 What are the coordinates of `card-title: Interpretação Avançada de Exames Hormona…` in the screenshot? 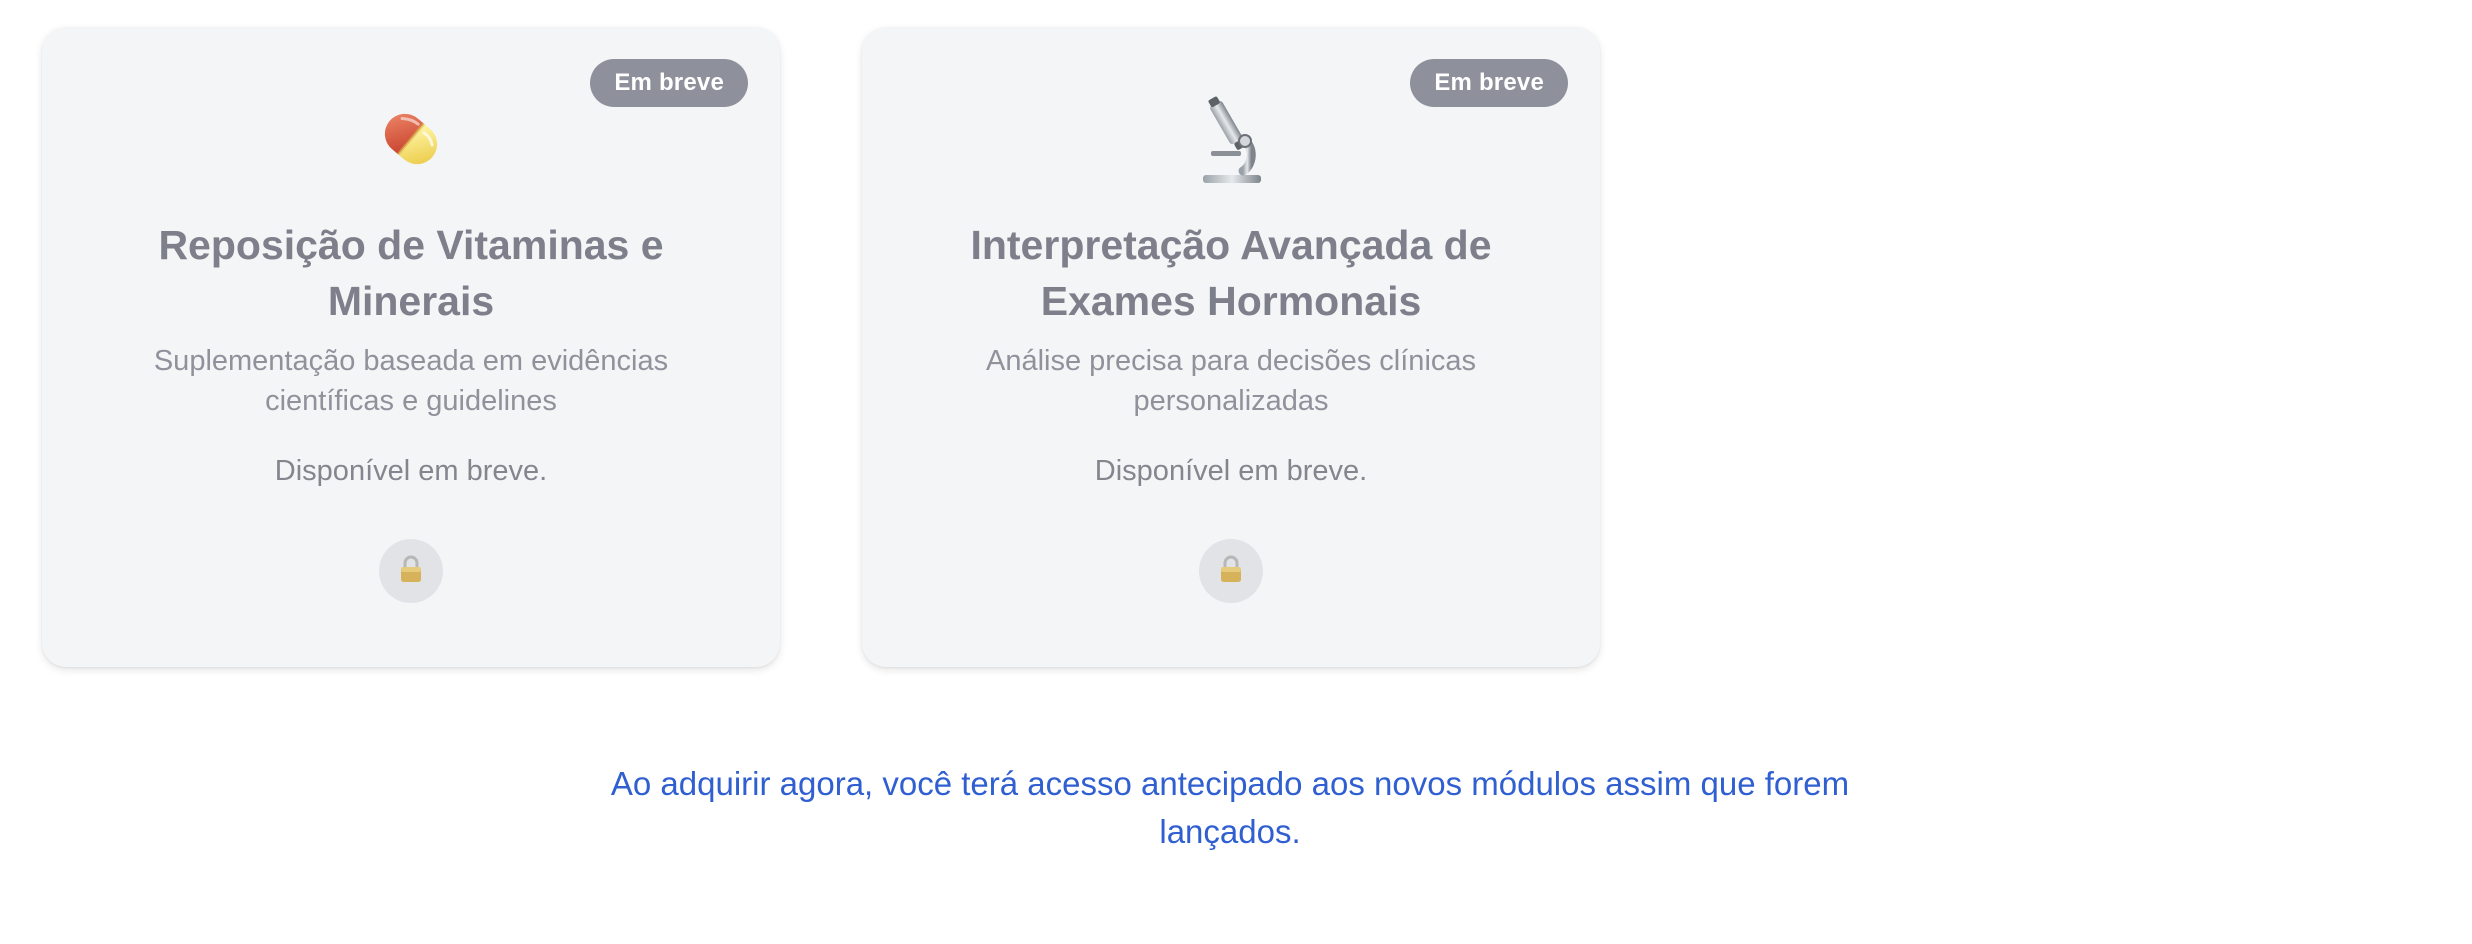 It's located at (1231, 273).